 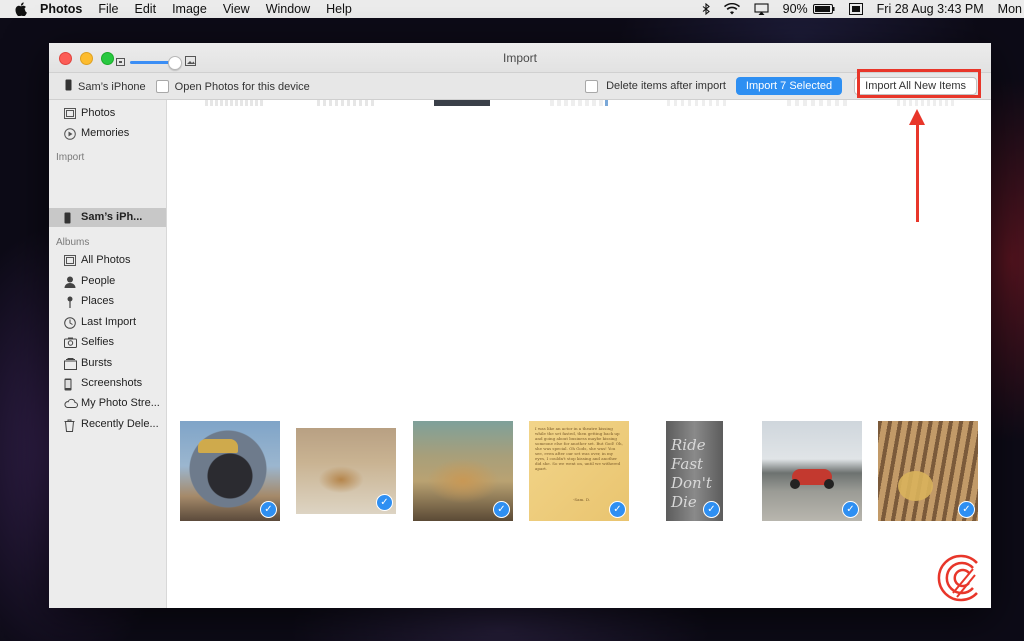 I want to click on menu-help: Help, so click(x=339, y=9).